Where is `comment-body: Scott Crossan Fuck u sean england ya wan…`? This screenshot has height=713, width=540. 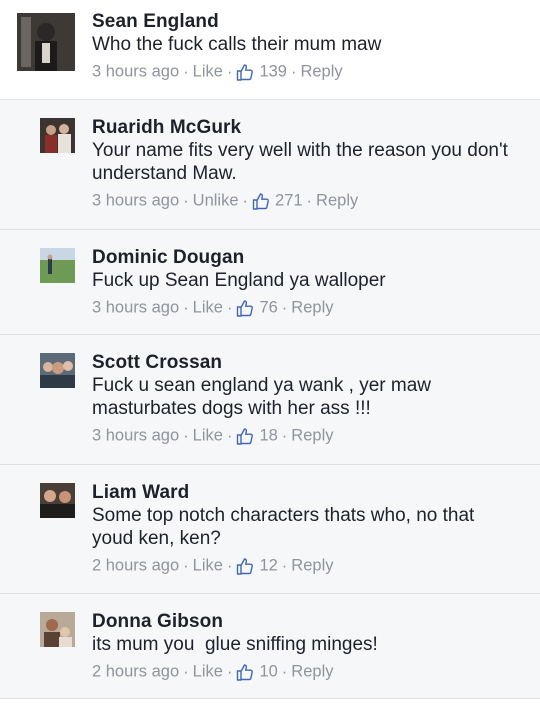 comment-body: Scott Crossan Fuck u sean england ya wan… is located at coordinates (305, 399).